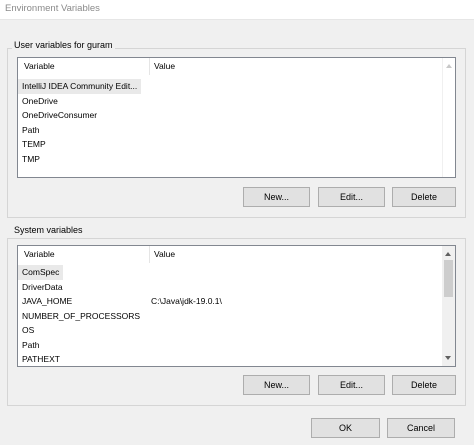 The image size is (474, 445). What do you see at coordinates (47, 301) in the screenshot?
I see `variable-name: JAVA_HOME` at bounding box center [47, 301].